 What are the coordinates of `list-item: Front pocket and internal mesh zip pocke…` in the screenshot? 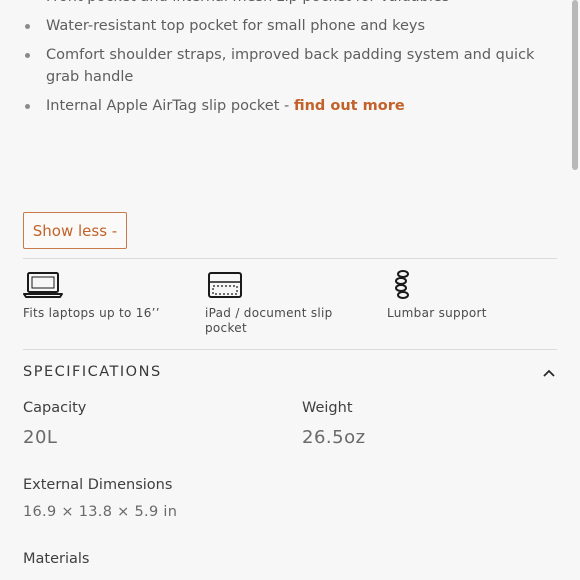 It's located at (294, 4).